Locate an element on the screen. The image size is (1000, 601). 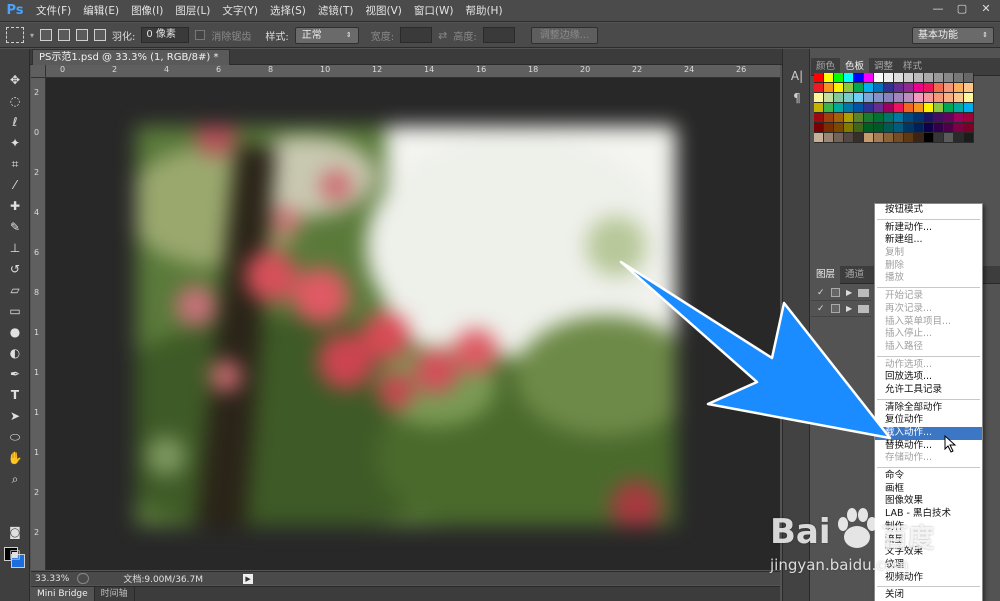
zoom-level: 33.33% is located at coordinates (52, 579).